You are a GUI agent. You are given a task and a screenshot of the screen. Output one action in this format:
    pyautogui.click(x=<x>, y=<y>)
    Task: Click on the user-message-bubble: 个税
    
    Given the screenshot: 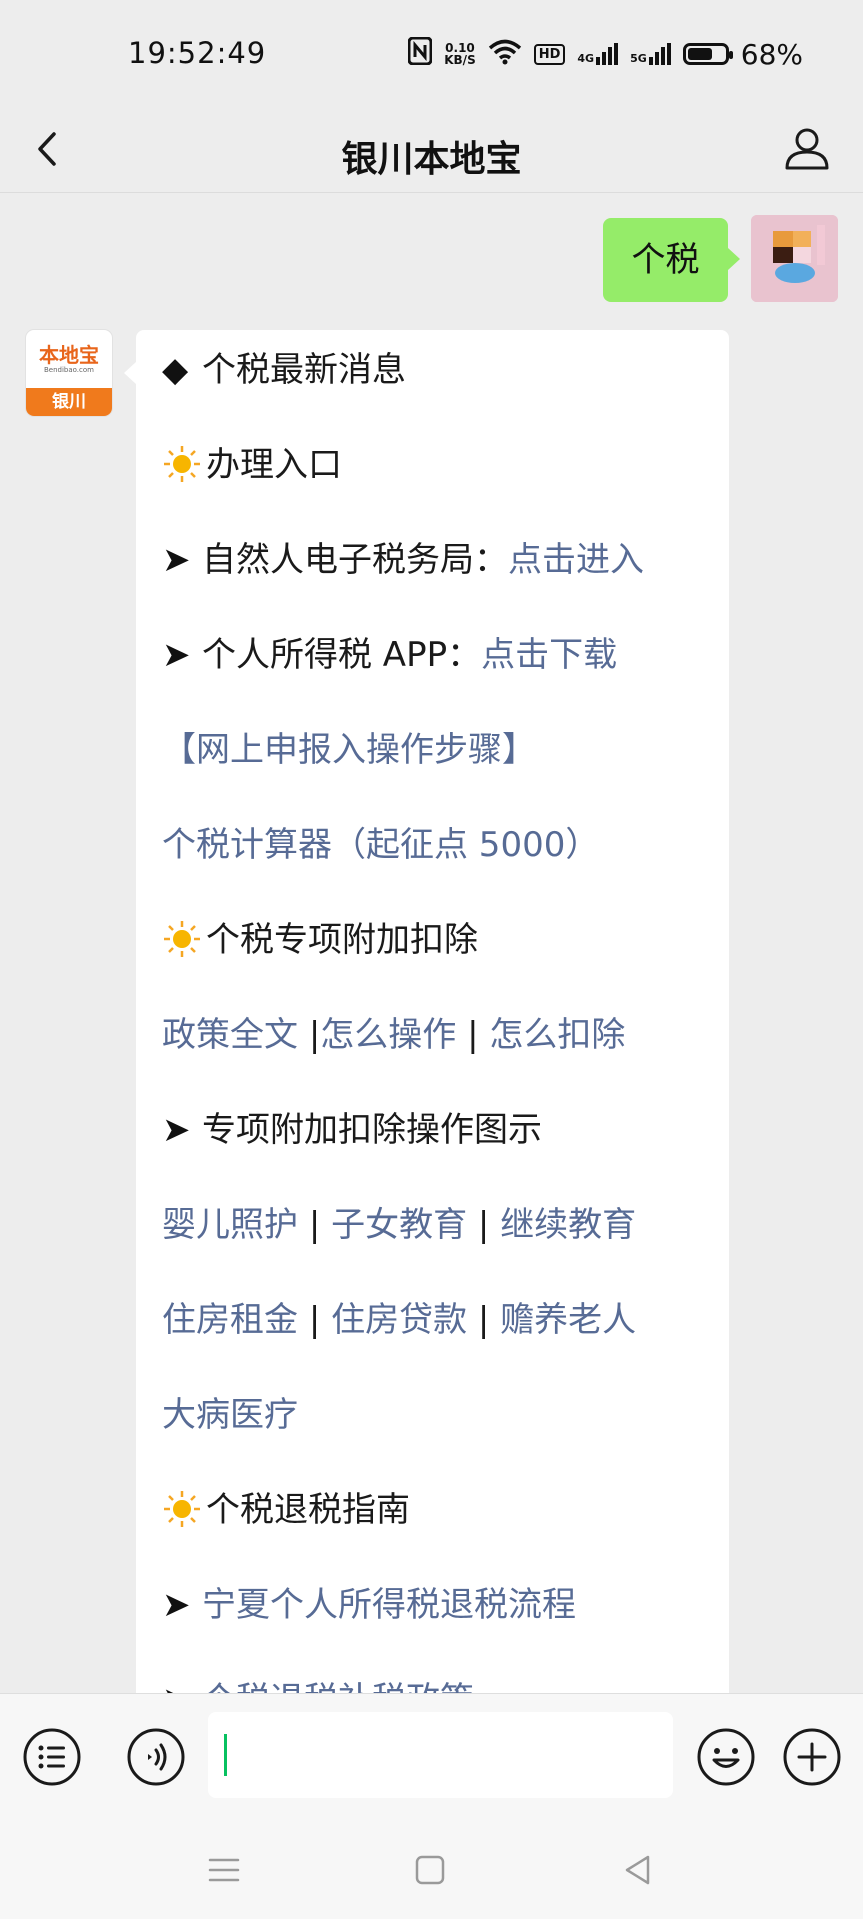 What is the action you would take?
    pyautogui.click(x=671, y=260)
    